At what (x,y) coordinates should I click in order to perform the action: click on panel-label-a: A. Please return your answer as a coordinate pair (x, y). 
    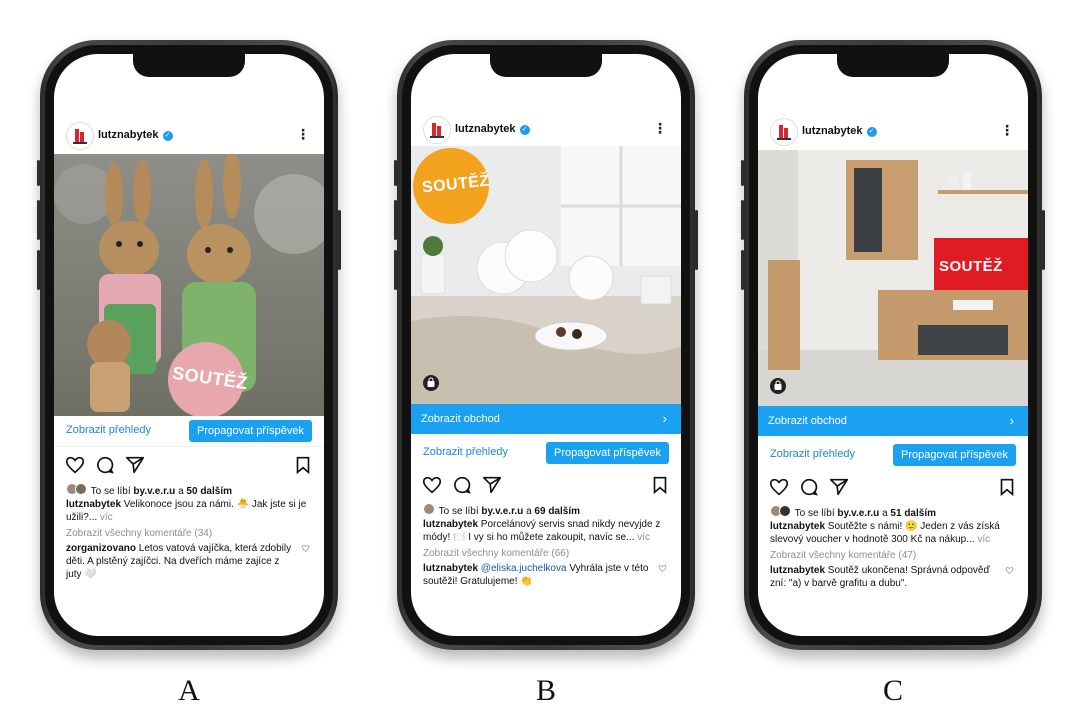
    Looking at the image, I should click on (189, 690).